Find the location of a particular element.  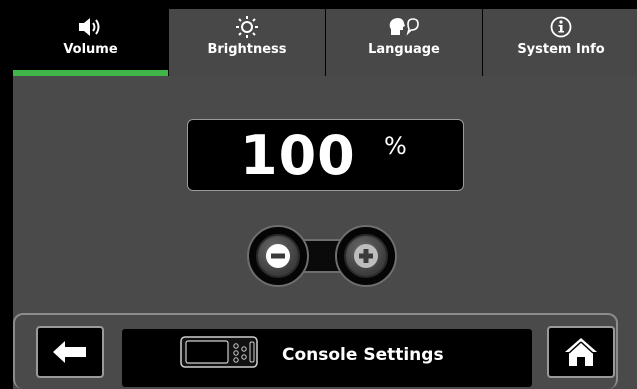

tab-system-info: System Info is located at coordinates (560, 42).